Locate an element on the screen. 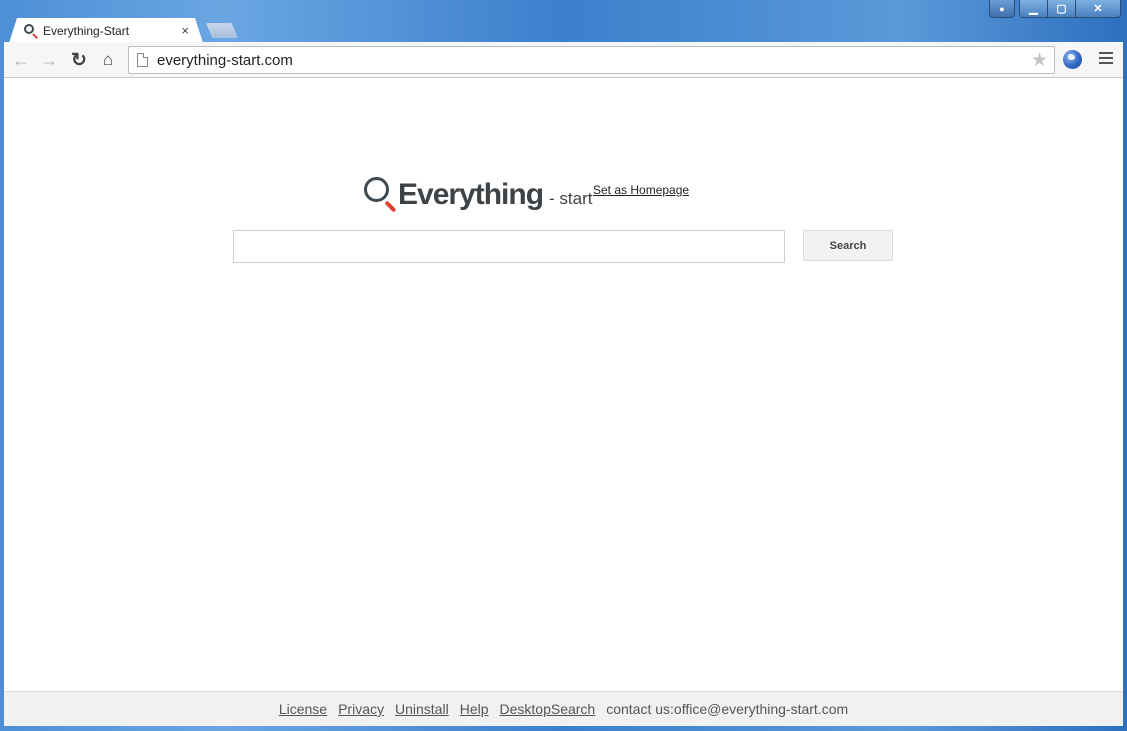 This screenshot has height=731, width=1127. window-controls: ● ▁ ▢ ✕ is located at coordinates (1055, 9).